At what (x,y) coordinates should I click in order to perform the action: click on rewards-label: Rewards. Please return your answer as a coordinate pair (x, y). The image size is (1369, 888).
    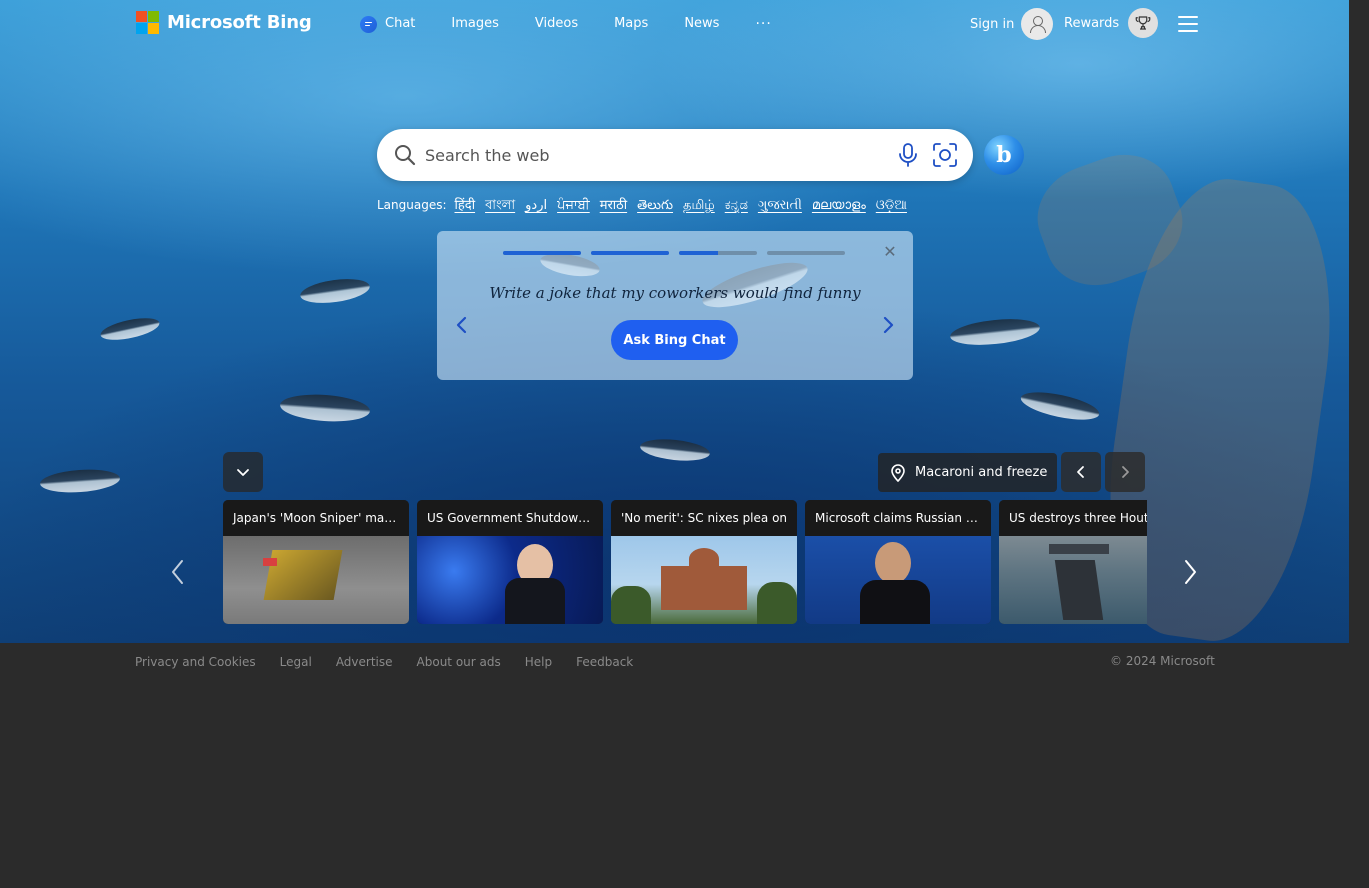
    Looking at the image, I should click on (1092, 23).